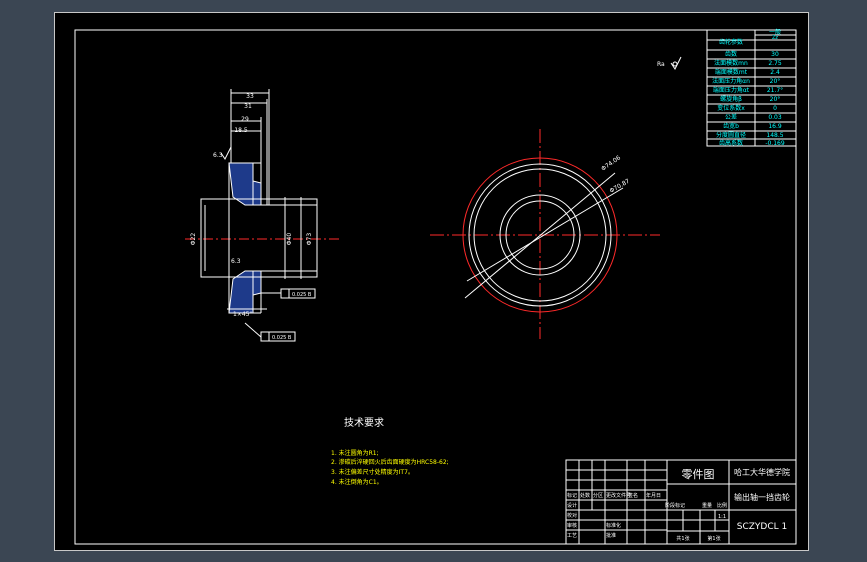  What do you see at coordinates (613, 525) in the screenshot?
I see `tb-cell-10: 标准化` at bounding box center [613, 525].